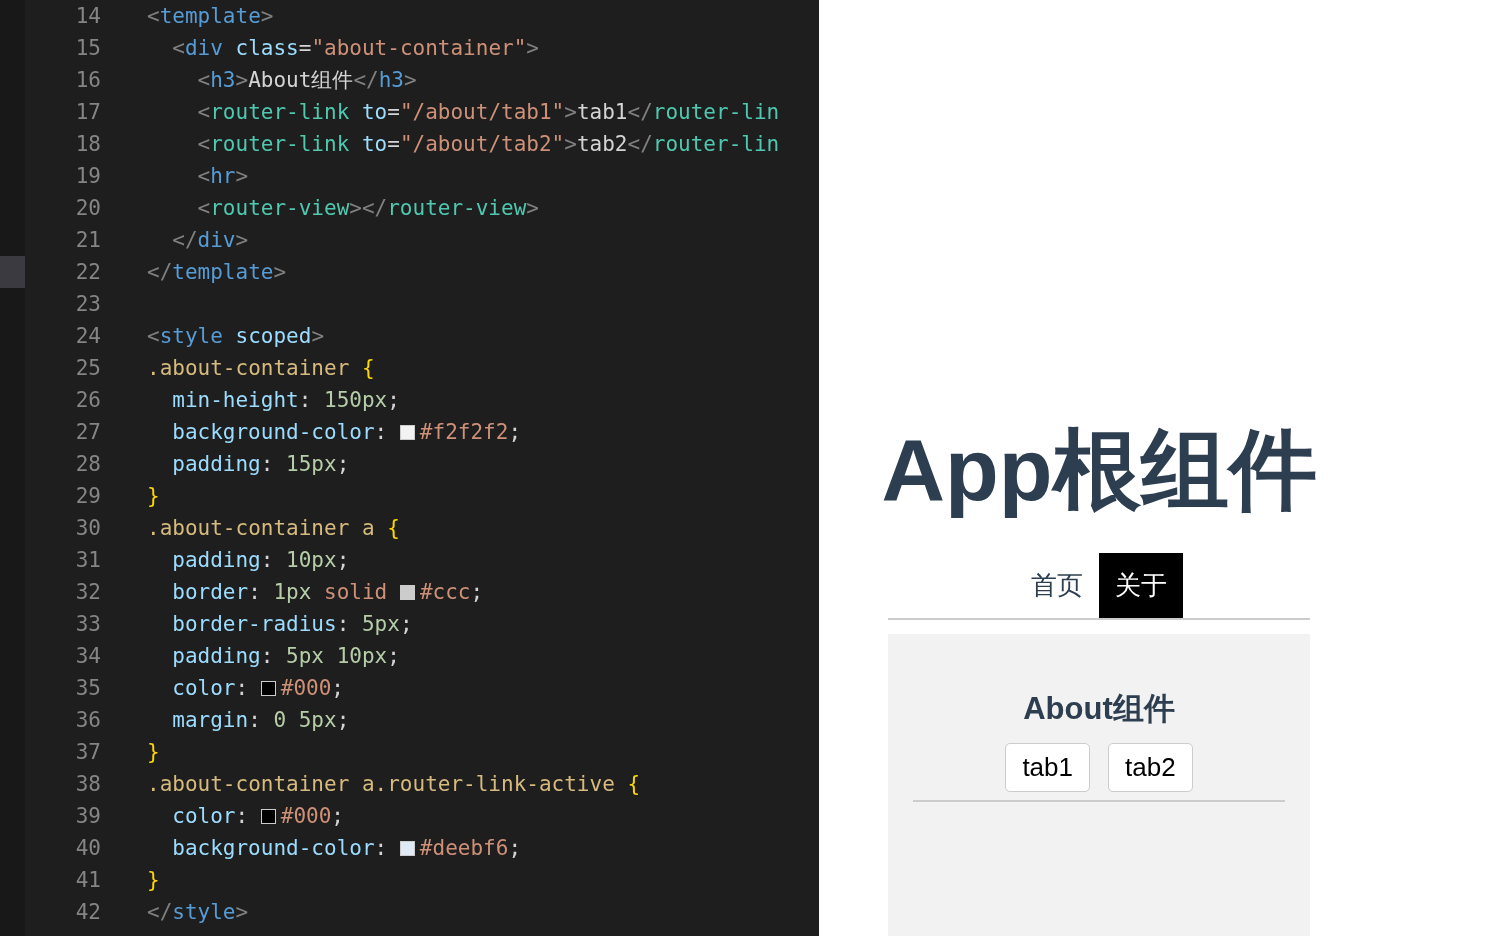 This screenshot has height=936, width=1506. I want to click on line-number: 31, so click(88, 560).